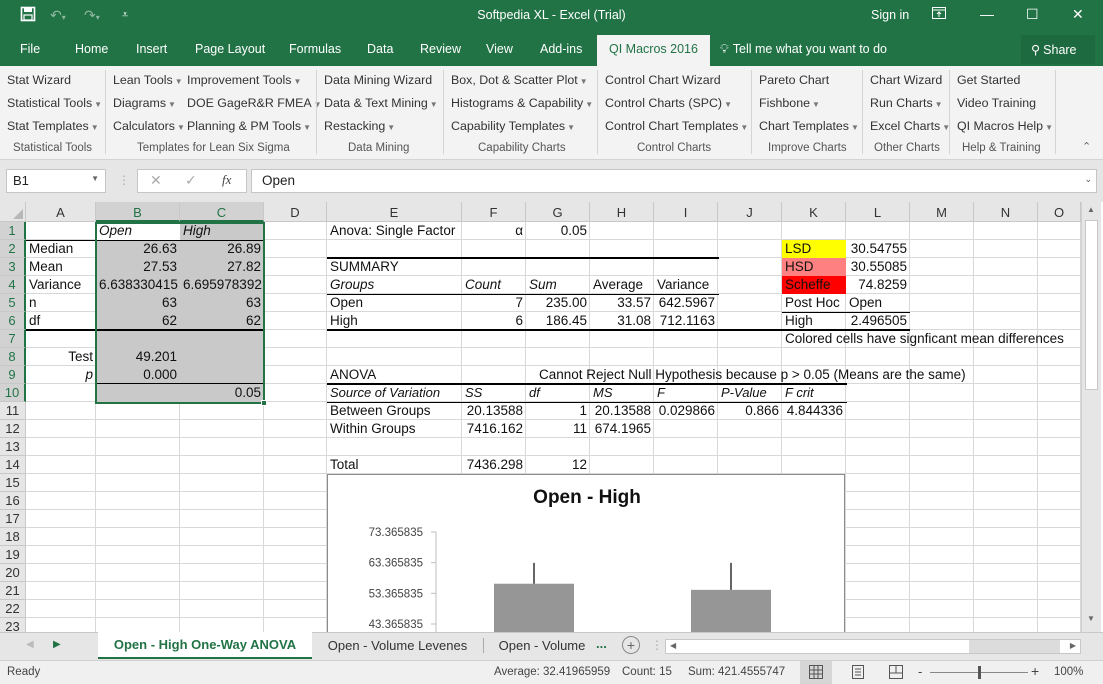 The width and height of the screenshot is (1103, 684). I want to click on qi-macros-help-dropdown: QI Macros Help ▼, so click(1005, 126).